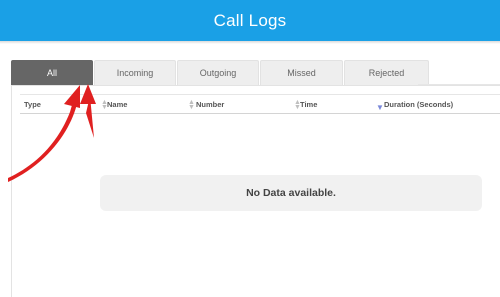  What do you see at coordinates (218, 72) in the screenshot?
I see `tab-outgoing: Outgoing` at bounding box center [218, 72].